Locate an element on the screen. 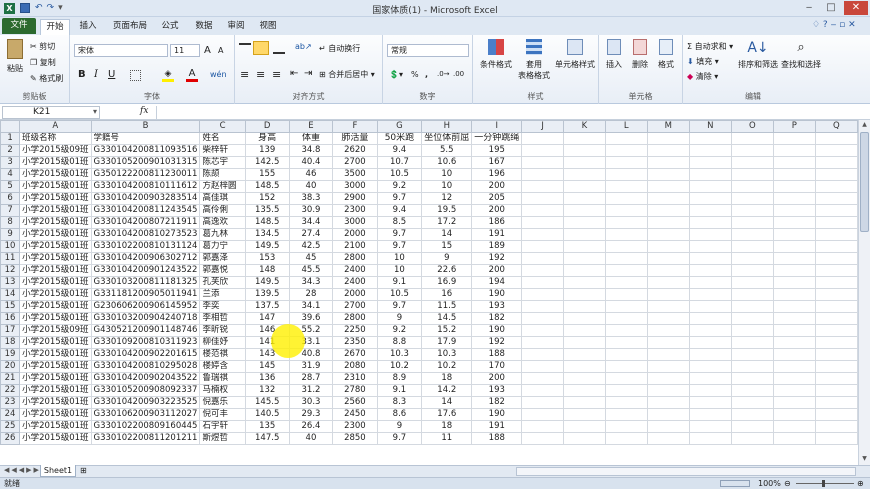 The image size is (870, 489). row-header: 24 is located at coordinates (10, 414).